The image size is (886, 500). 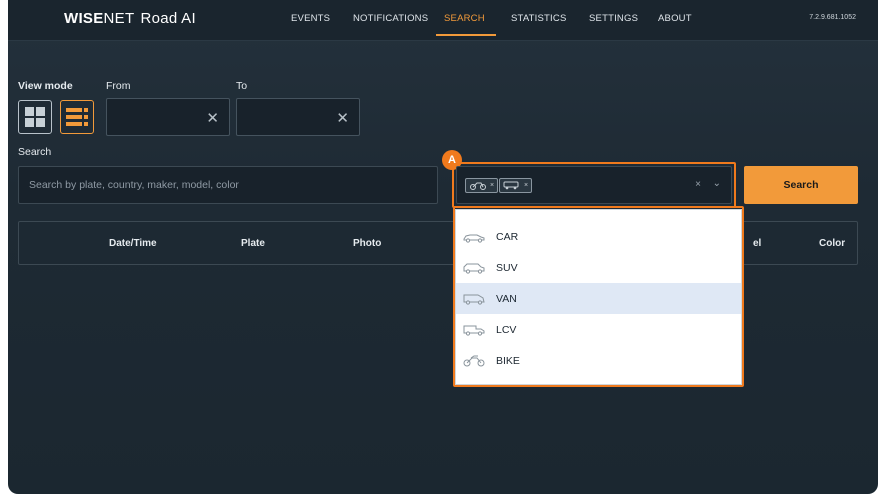 I want to click on logo: WISENET Road AI, so click(x=130, y=18).